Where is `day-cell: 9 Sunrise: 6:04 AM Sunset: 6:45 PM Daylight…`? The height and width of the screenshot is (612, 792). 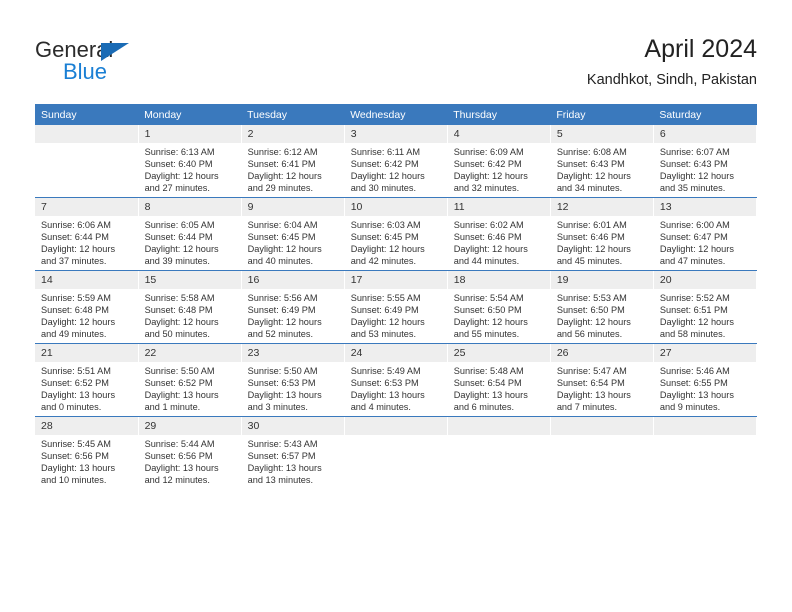 day-cell: 9 Sunrise: 6:04 AM Sunset: 6:45 PM Daylight… is located at coordinates (292, 234).